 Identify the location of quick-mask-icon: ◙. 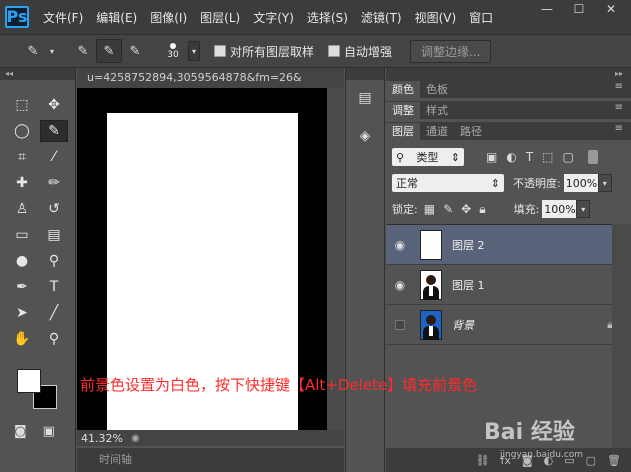
(20, 431).